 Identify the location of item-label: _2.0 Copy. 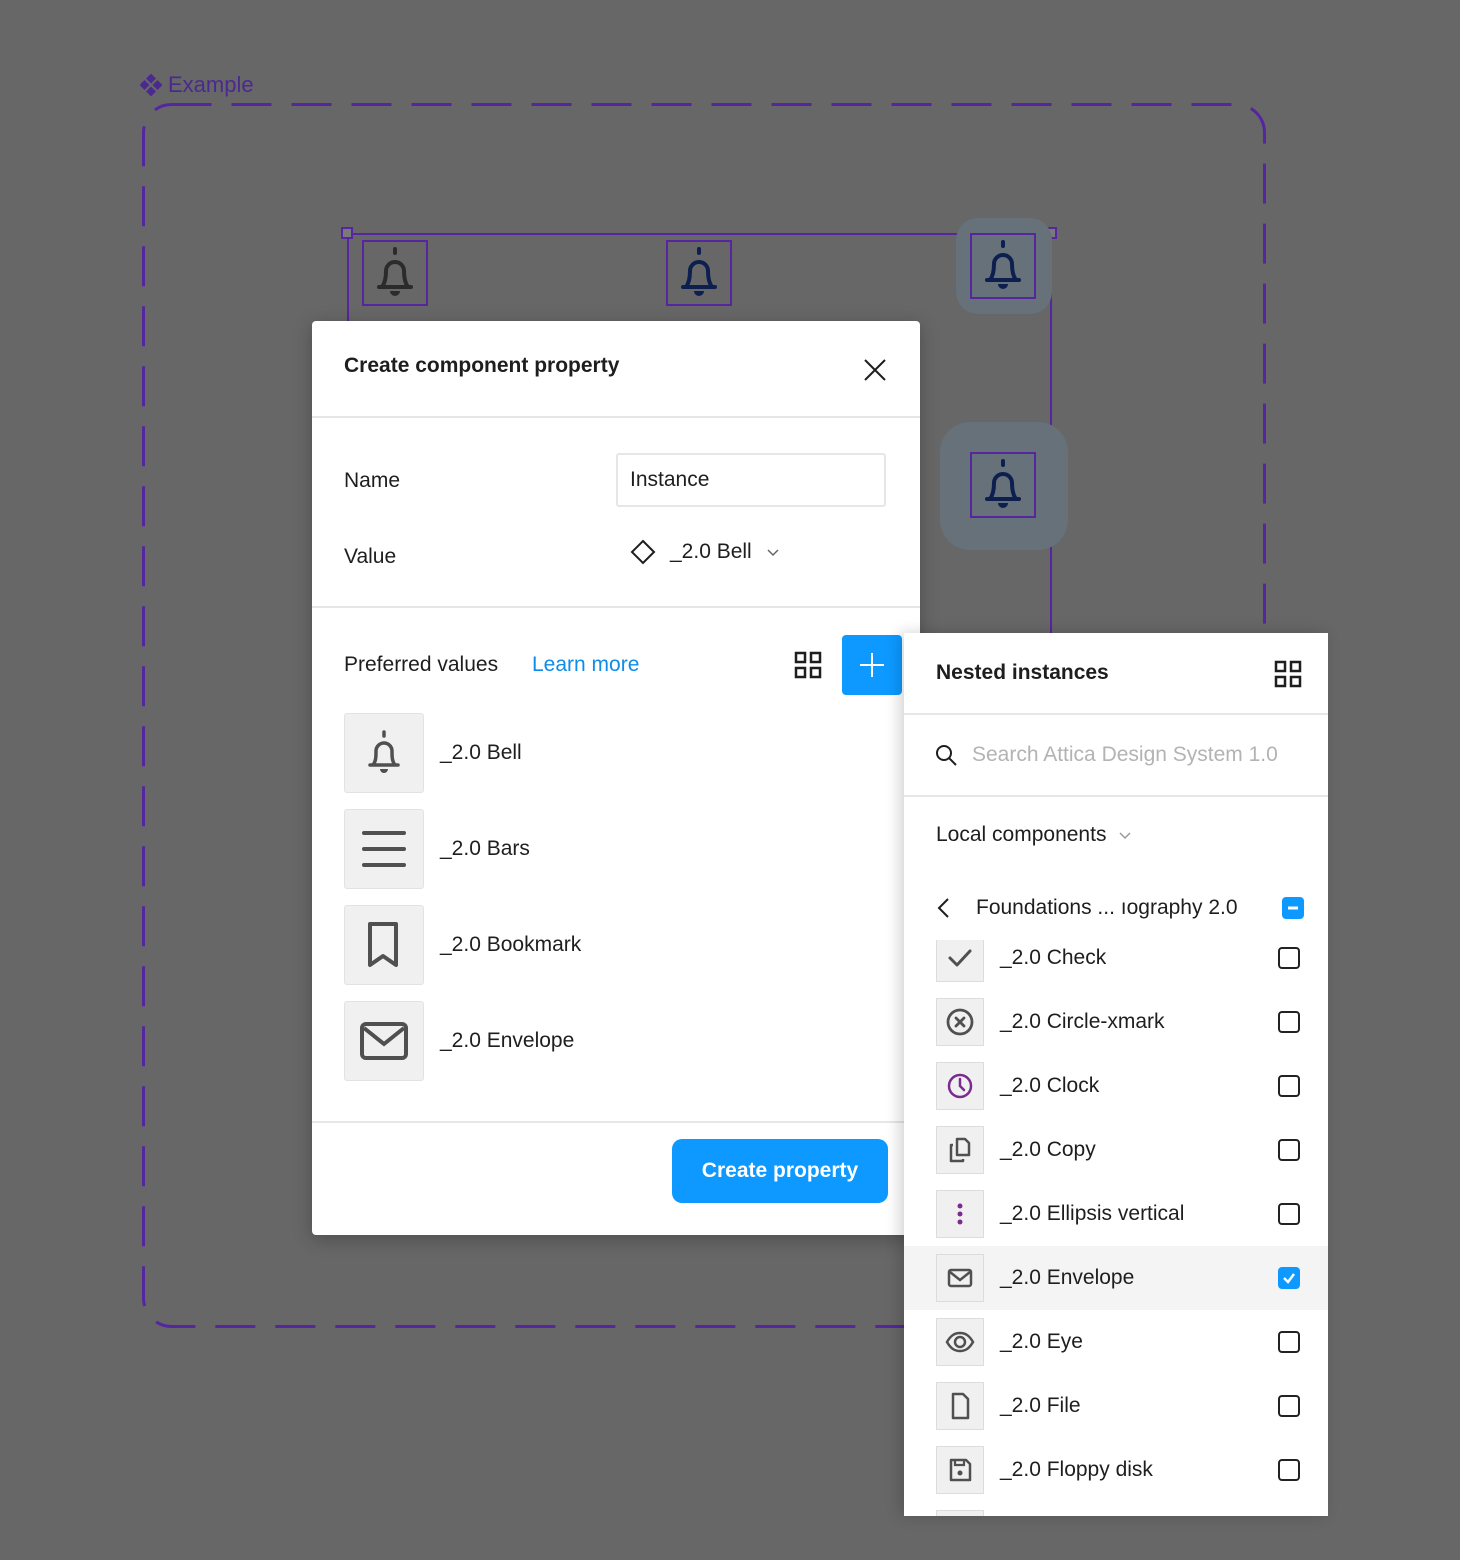
(1048, 1149).